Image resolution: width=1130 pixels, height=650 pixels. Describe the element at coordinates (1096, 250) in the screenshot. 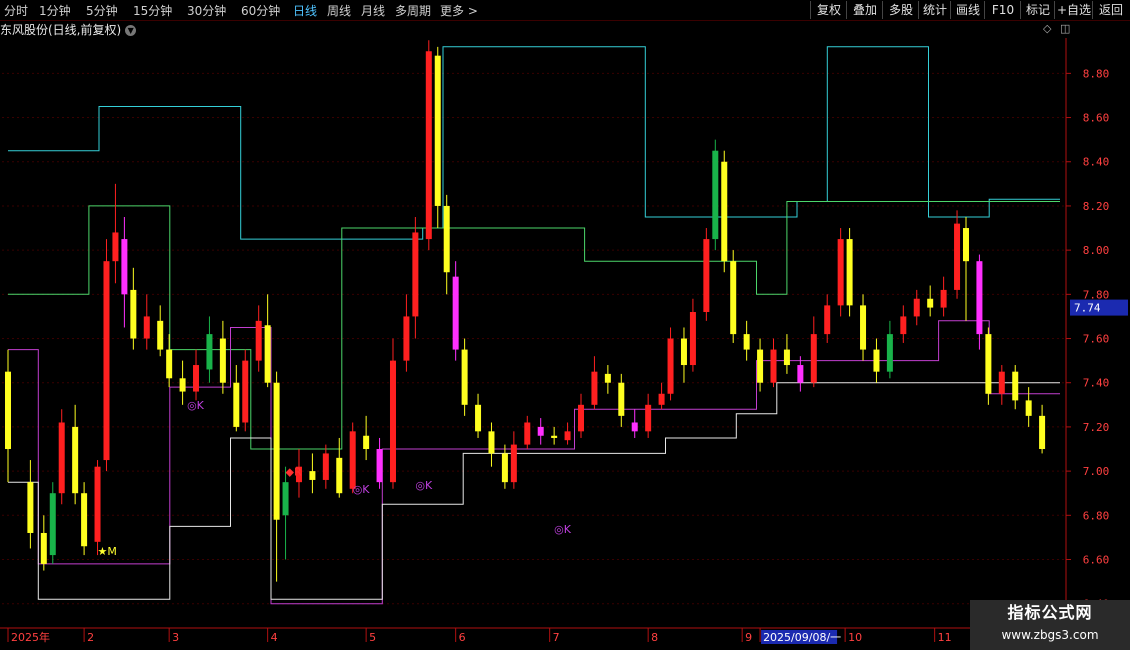

I see `y-tick-label: 8.00` at that location.